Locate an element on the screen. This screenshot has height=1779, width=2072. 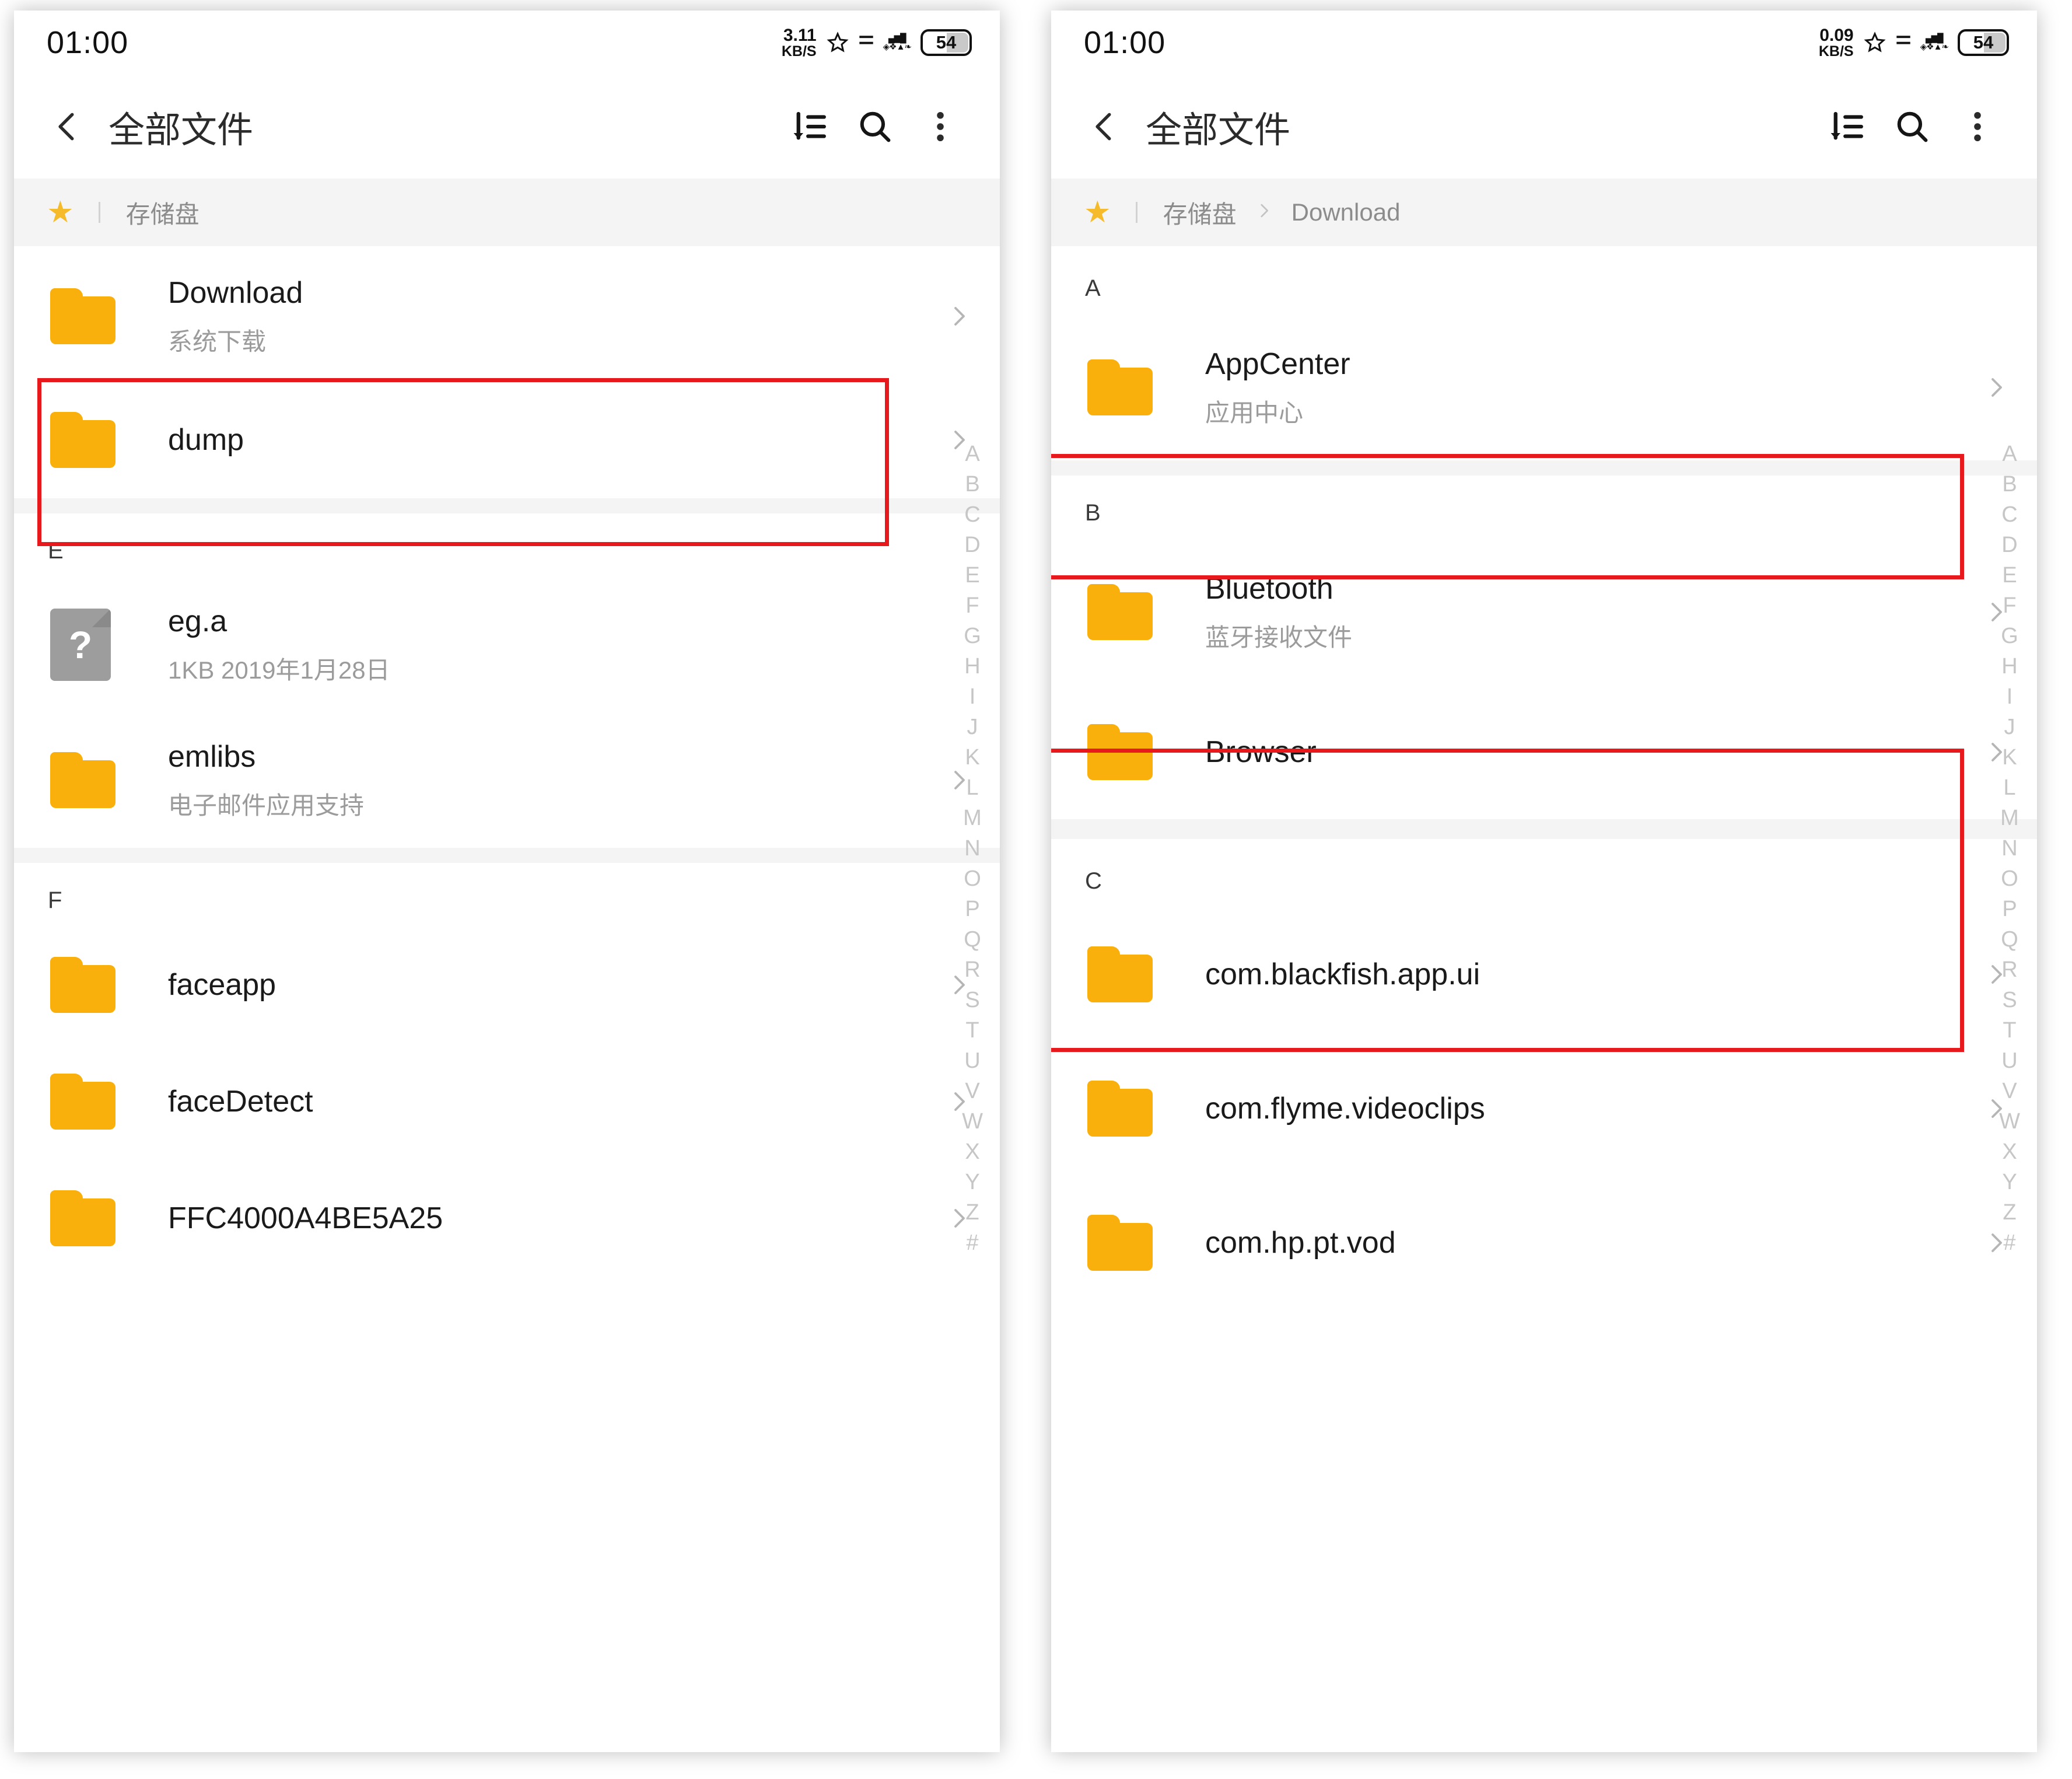
list-item-title: faceDetect is located at coordinates (240, 1102).